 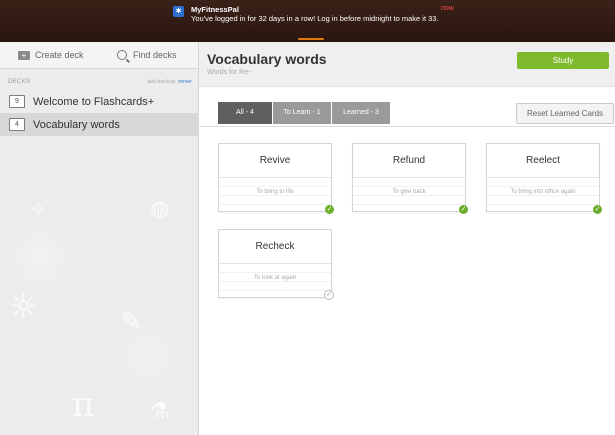 I want to click on deck-name: Vocabulary words, so click(x=76, y=124).